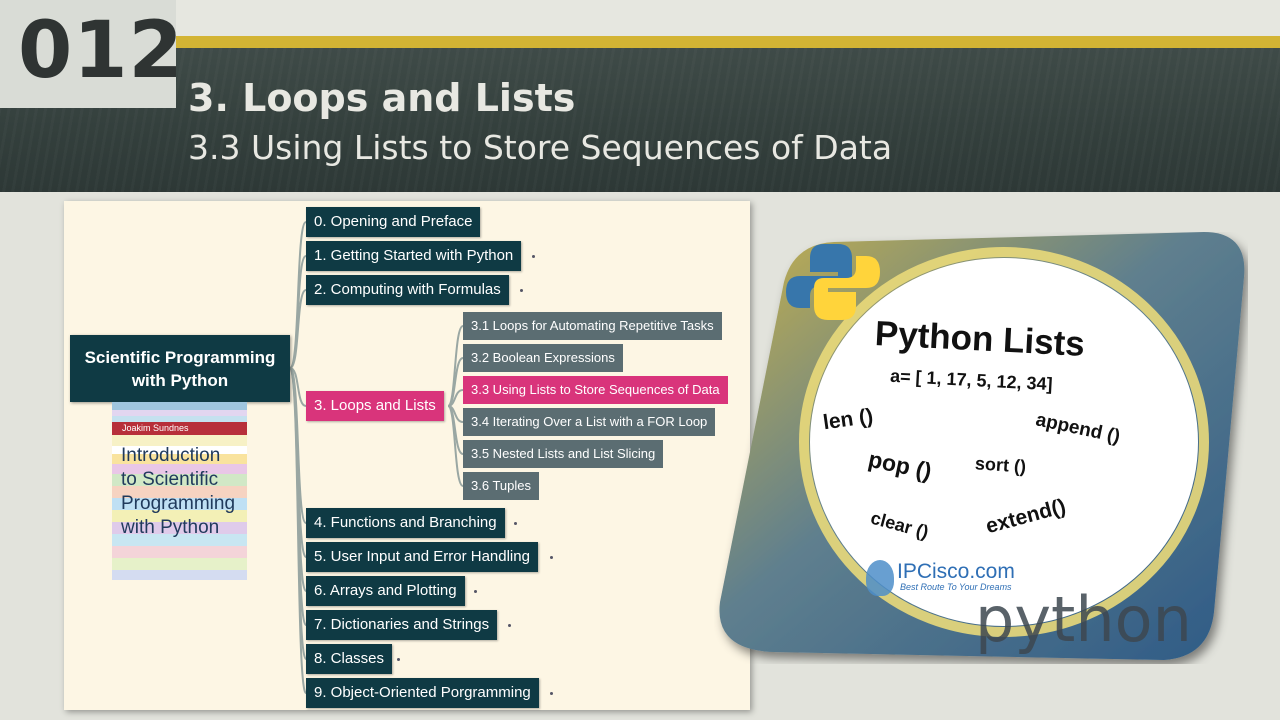 The height and width of the screenshot is (720, 1280). Describe the element at coordinates (178, 503) in the screenshot. I see `book-title-line: Programming` at that location.